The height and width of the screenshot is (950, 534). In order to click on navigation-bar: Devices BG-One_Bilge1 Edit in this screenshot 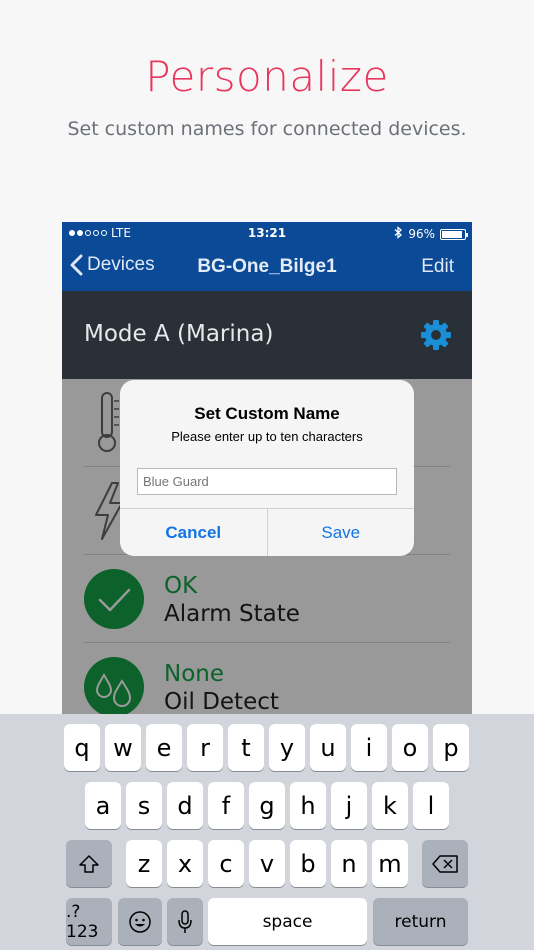, I will do `click(267, 267)`.